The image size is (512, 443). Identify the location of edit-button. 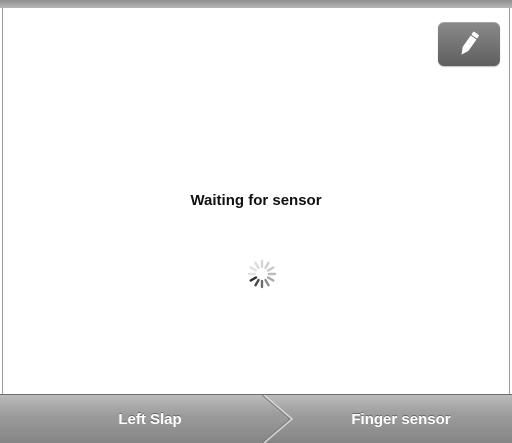
(469, 44).